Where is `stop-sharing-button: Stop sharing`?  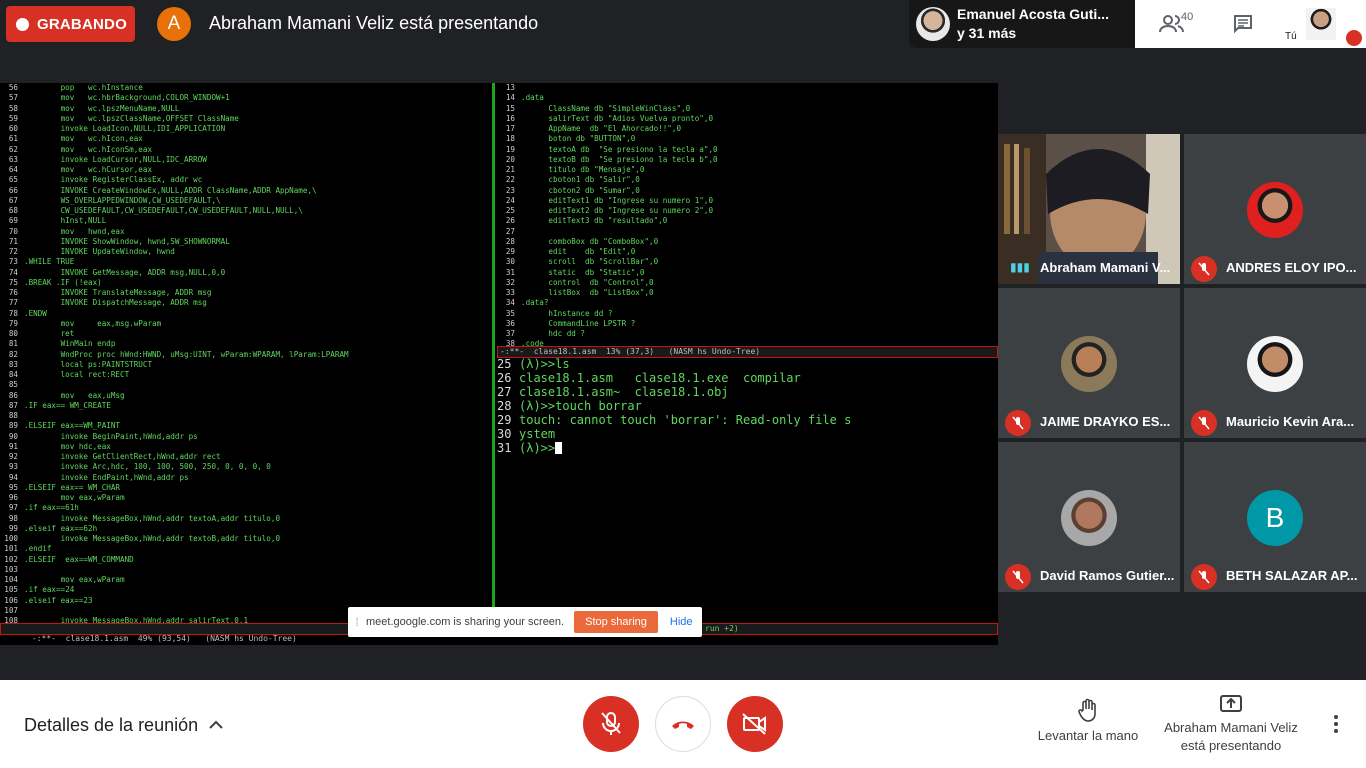
stop-sharing-button: Stop sharing is located at coordinates (616, 622).